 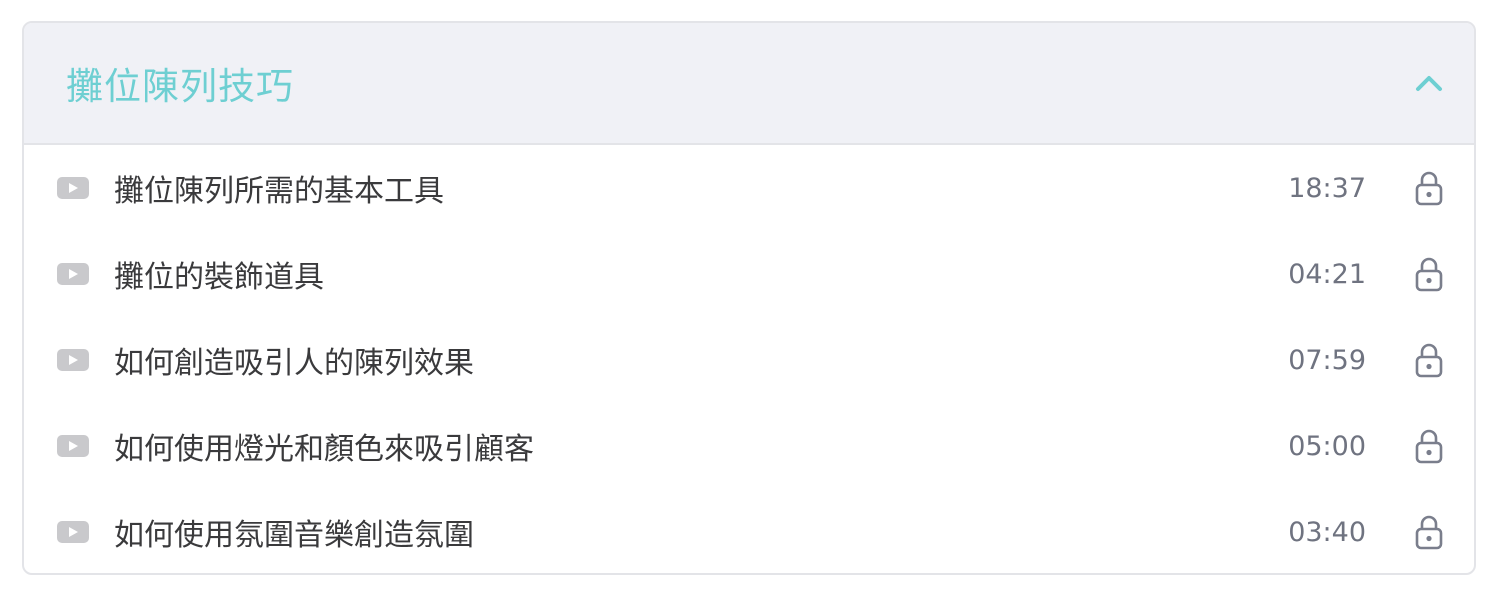 I want to click on lesson-duration: 18:37, so click(x=1327, y=188).